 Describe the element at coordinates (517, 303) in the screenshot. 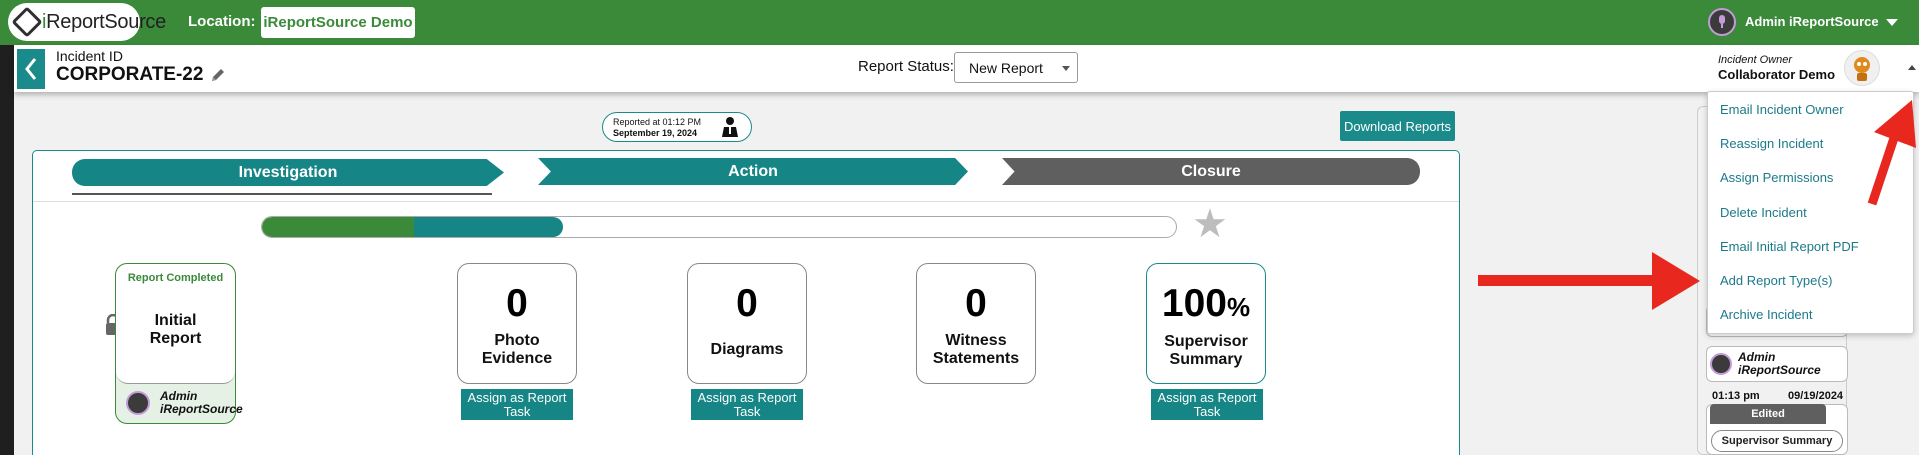

I see `photo-evidence-count: 0` at that location.